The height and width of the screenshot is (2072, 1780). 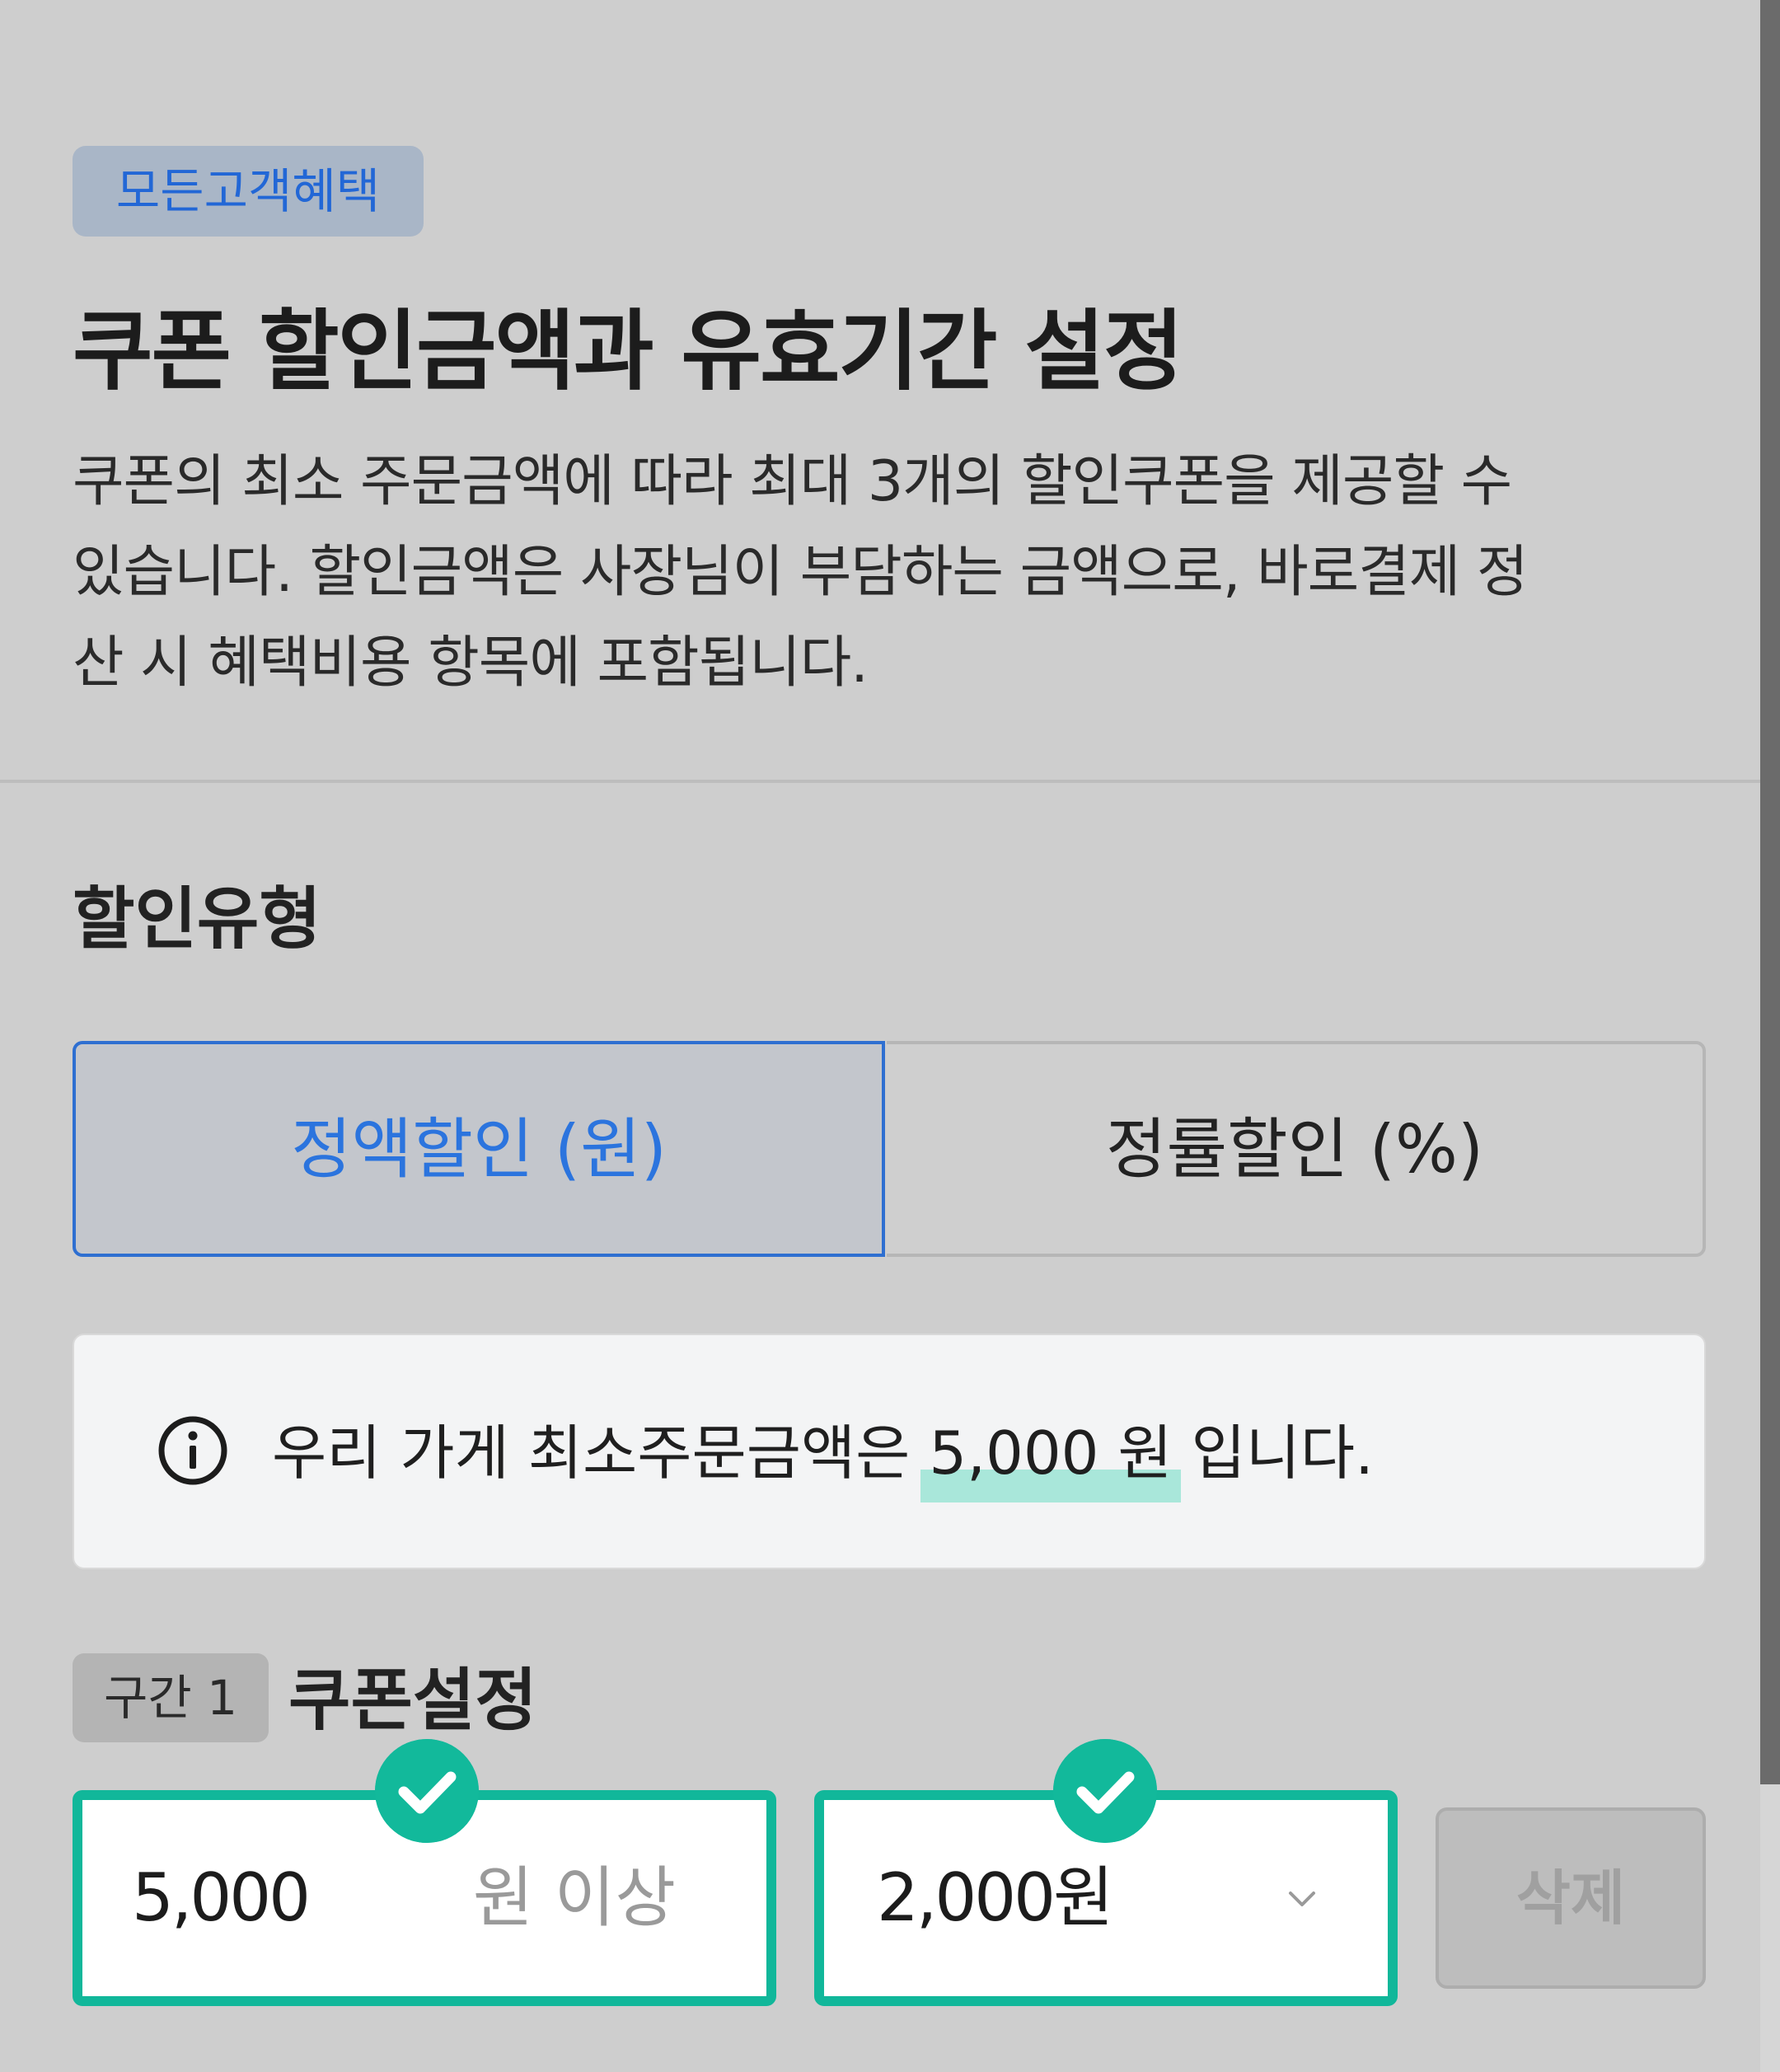 What do you see at coordinates (171, 1697) in the screenshot?
I see `tier-chip: 구간 1` at bounding box center [171, 1697].